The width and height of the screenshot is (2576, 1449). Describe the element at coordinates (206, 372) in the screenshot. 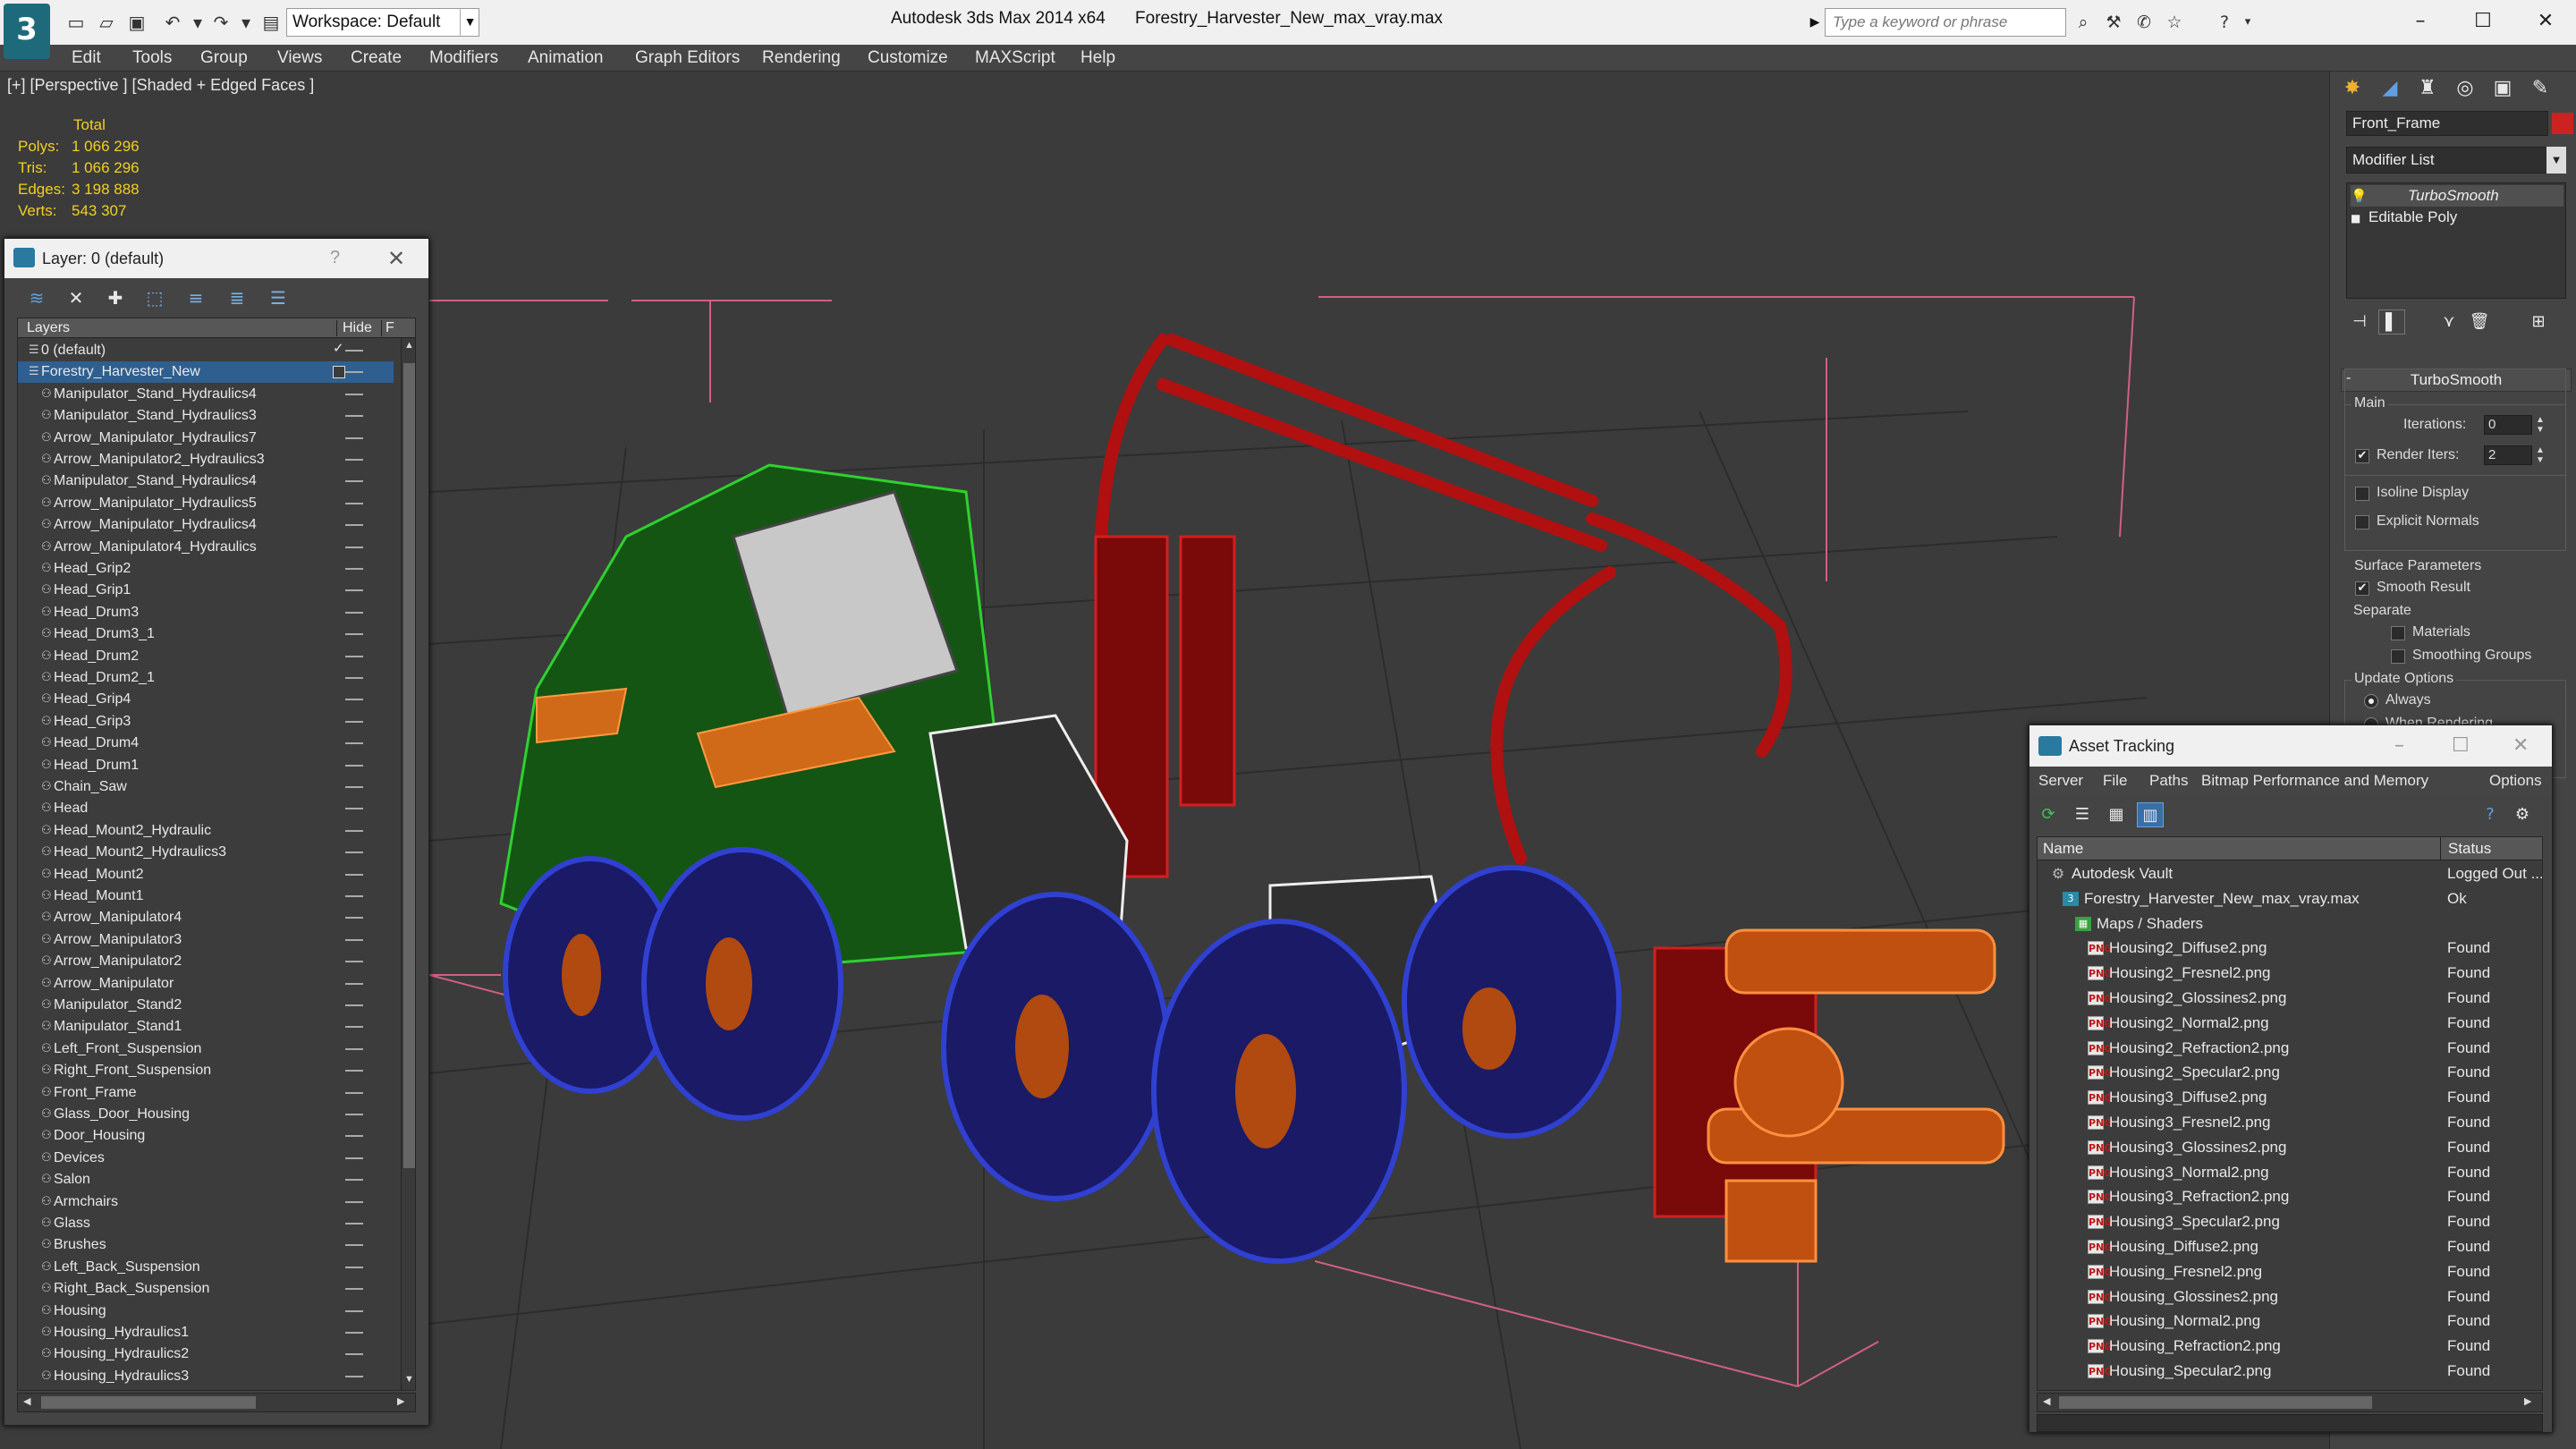

I see `layer-row: ☰ Forestry_Harvester_New` at that location.